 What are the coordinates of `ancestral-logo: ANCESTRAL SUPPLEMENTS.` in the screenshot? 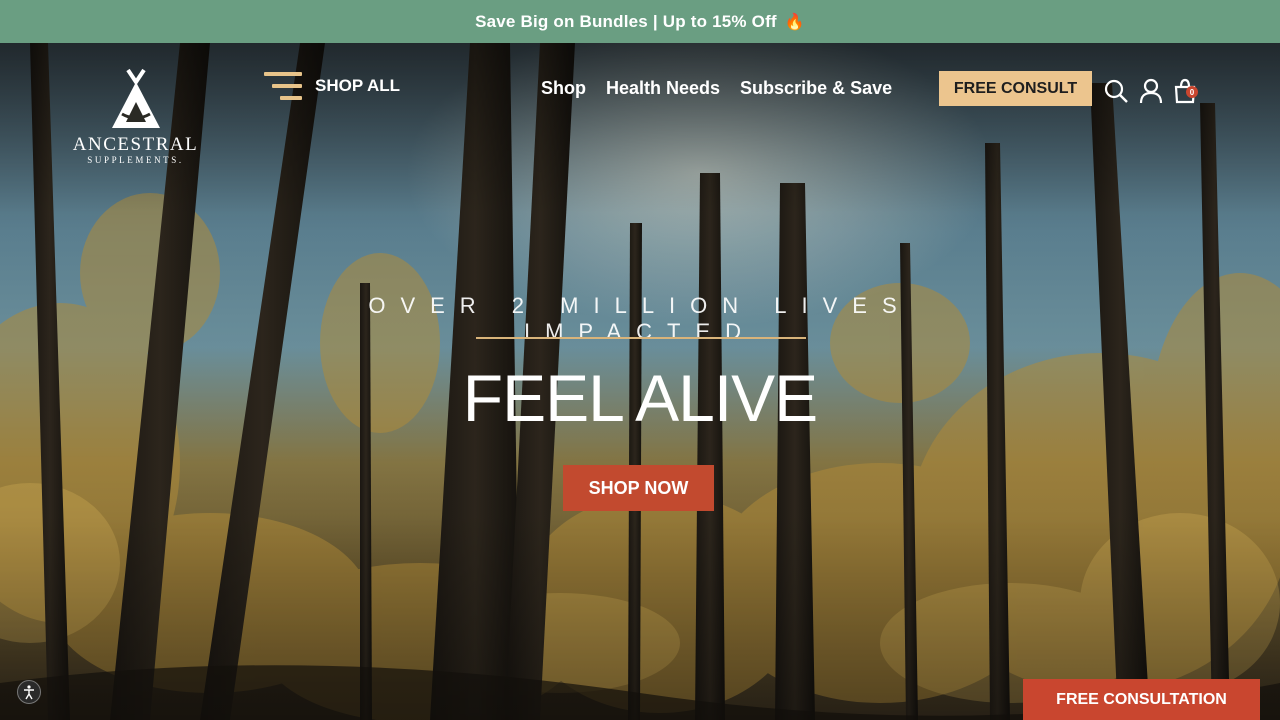 It's located at (135, 123).